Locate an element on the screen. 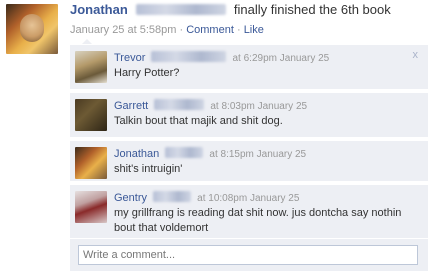 The height and width of the screenshot is (275, 436). post-meta: January 25 at 5:58pm · Comment · Like is located at coordinates (167, 30).